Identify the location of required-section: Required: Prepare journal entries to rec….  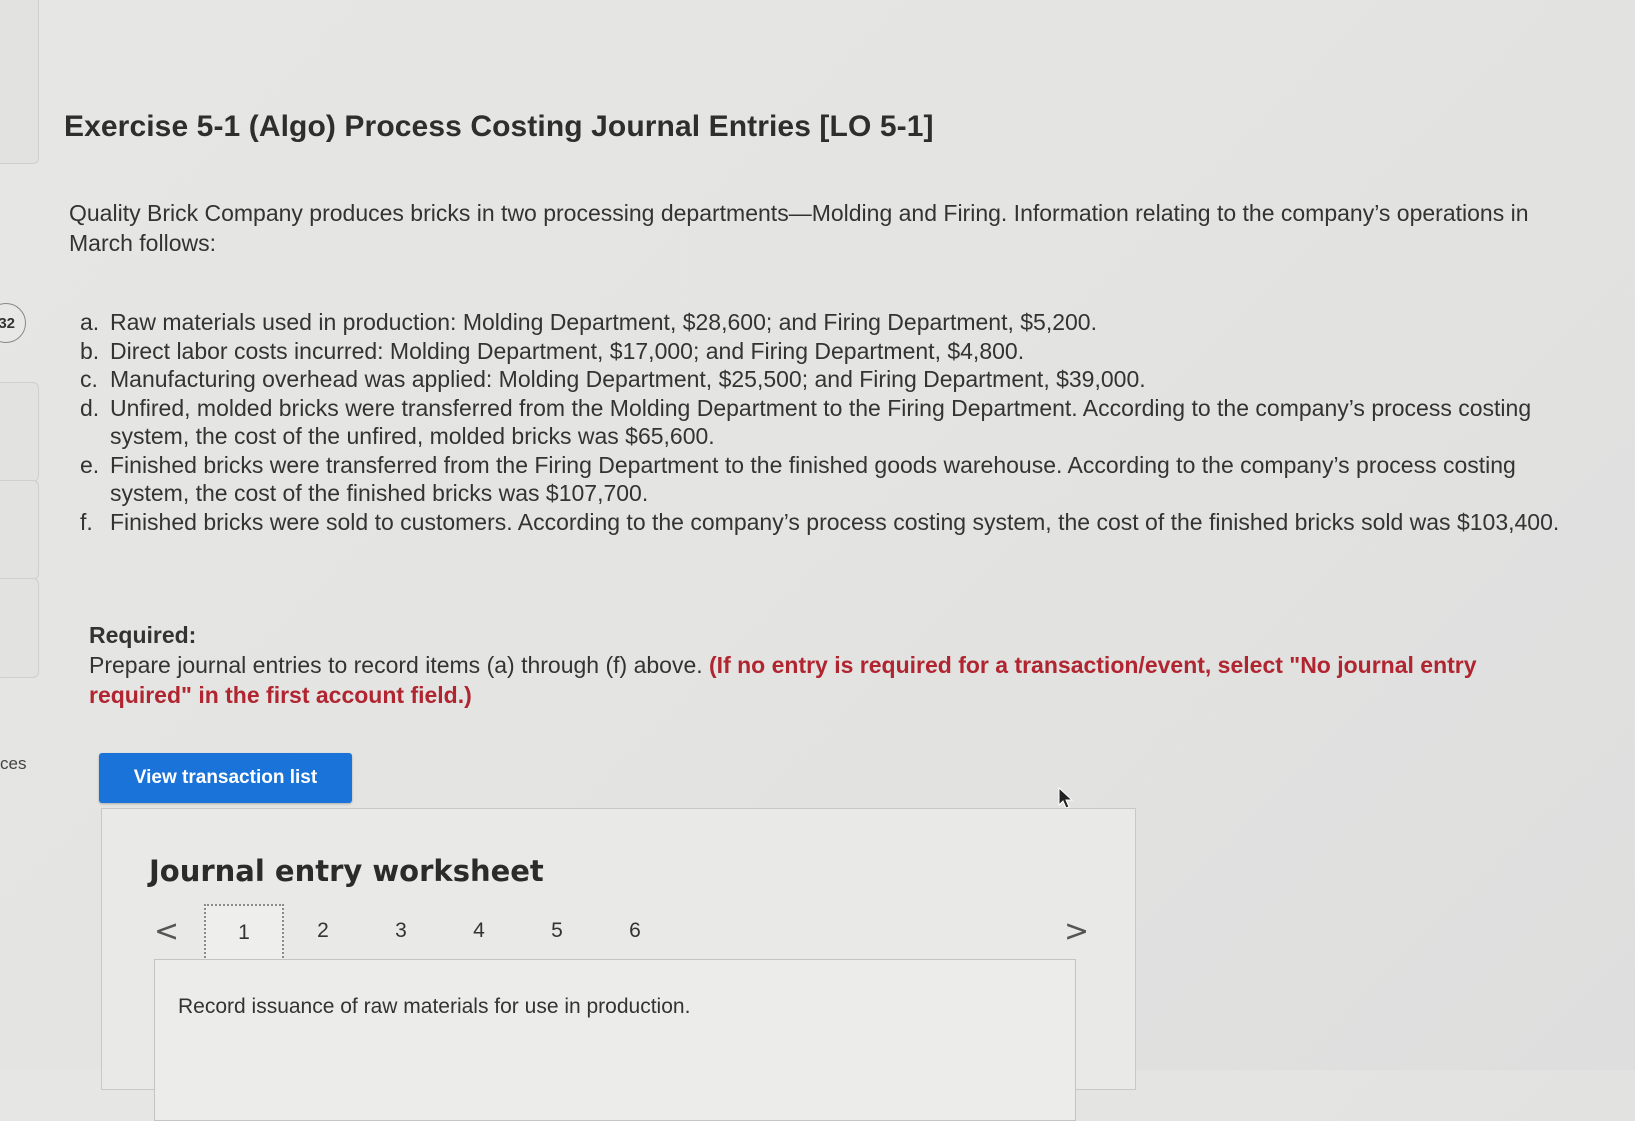
(824, 665).